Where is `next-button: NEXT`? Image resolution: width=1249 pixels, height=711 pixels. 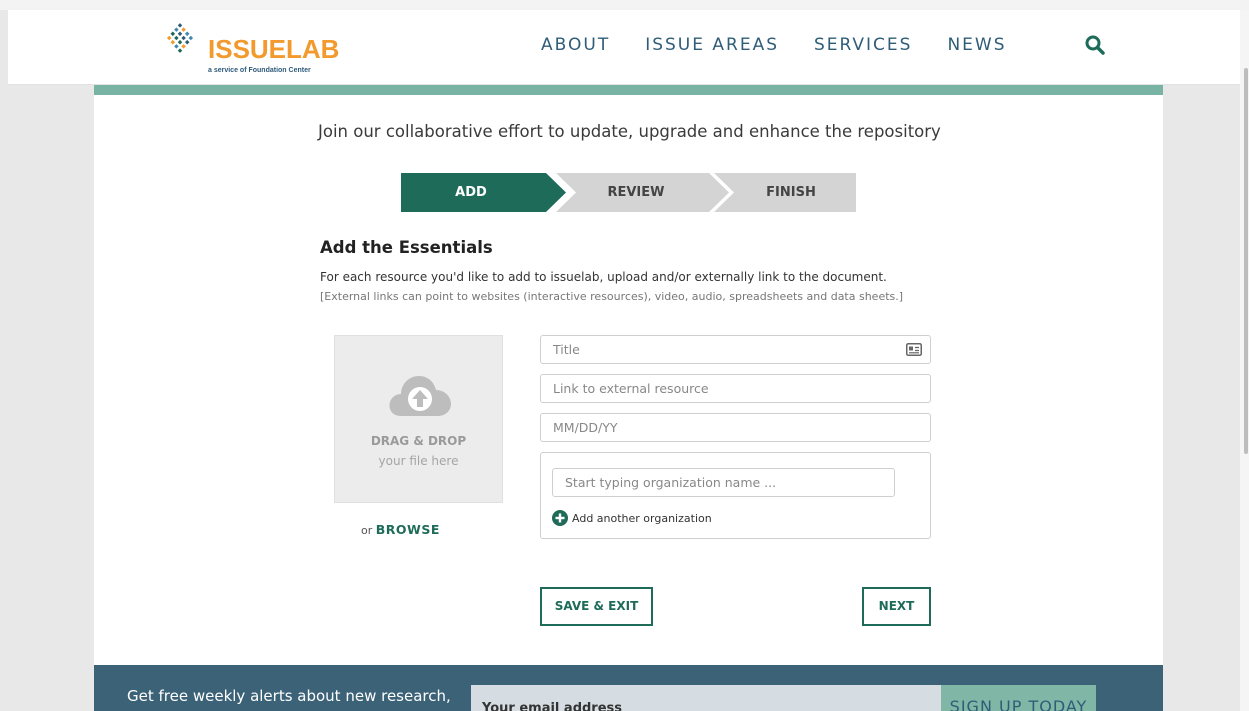 next-button: NEXT is located at coordinates (896, 606).